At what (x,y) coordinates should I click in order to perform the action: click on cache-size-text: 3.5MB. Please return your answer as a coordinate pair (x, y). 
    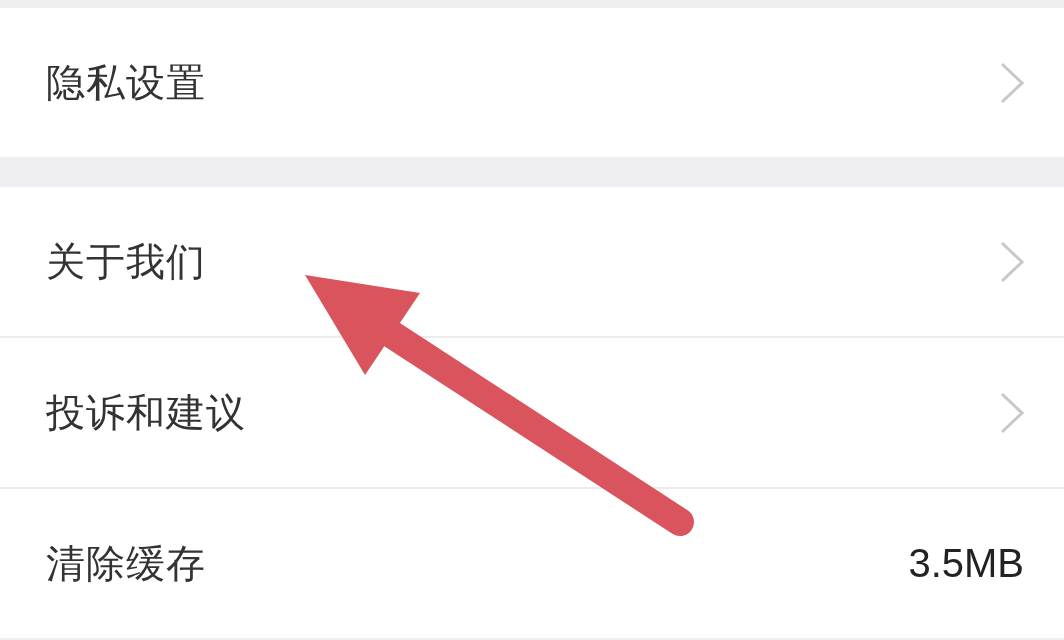
    Looking at the image, I should click on (966, 563).